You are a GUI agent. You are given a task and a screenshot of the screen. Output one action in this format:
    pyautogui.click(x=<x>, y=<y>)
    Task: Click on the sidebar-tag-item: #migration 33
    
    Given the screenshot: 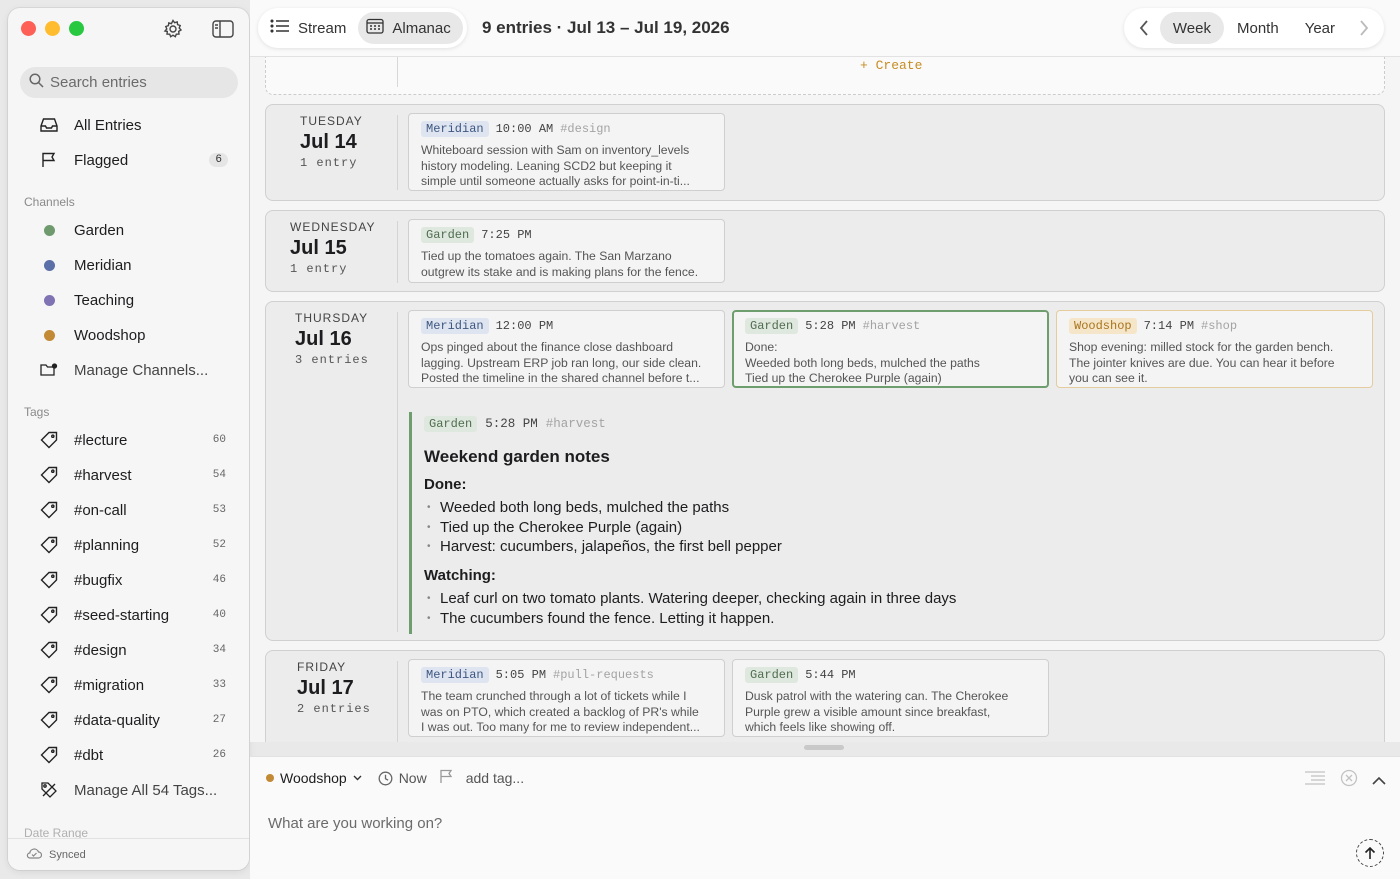 What is the action you would take?
    pyautogui.click(x=129, y=685)
    